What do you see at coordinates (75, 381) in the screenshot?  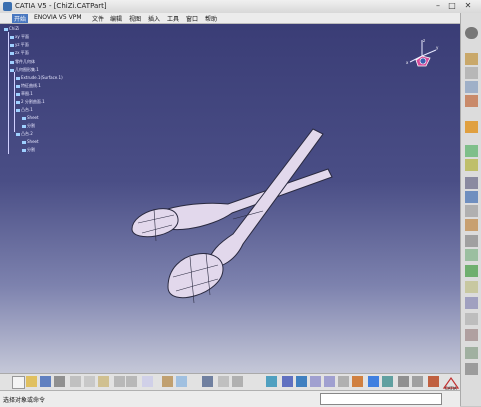 I see `cut-icon` at bounding box center [75, 381].